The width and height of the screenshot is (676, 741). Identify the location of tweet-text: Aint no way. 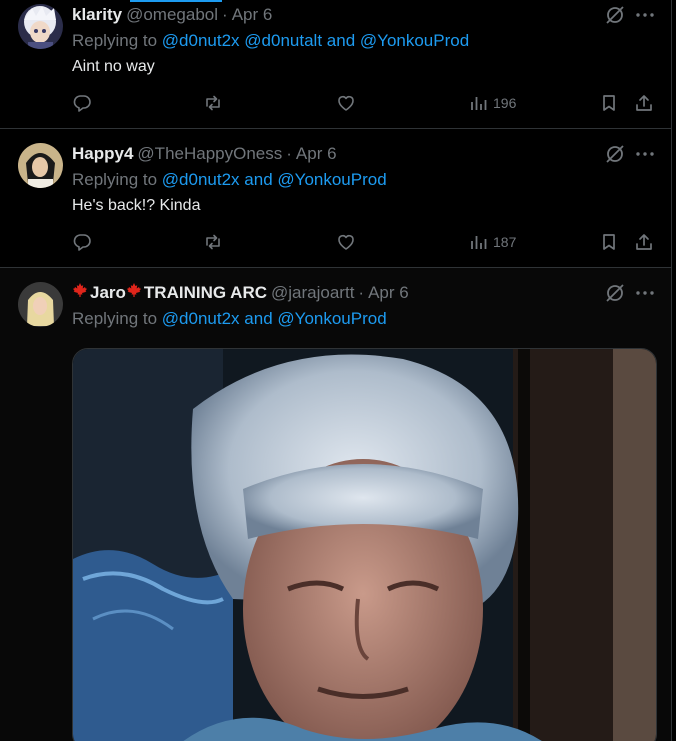
(113, 66).